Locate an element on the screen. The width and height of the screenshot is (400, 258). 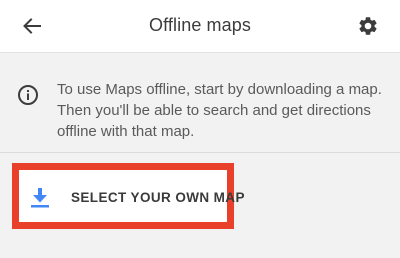
settings-button is located at coordinates (368, 26).